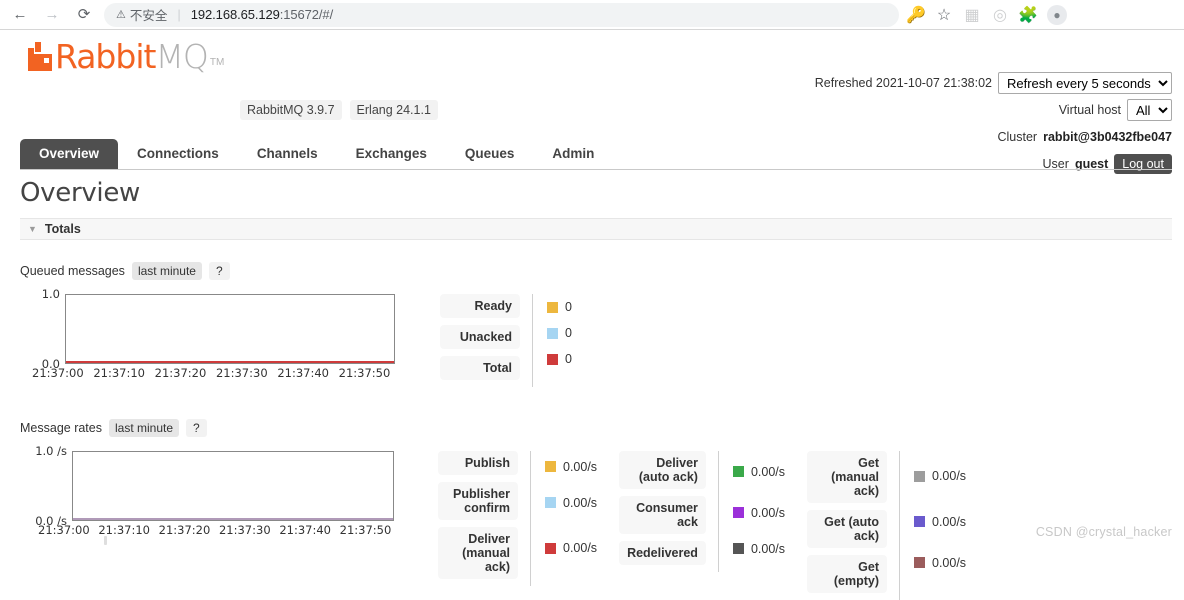 The image size is (1184, 600). Describe the element at coordinates (596, 229) in the screenshot. I see `totals-section-header: ▼ Totals` at that location.